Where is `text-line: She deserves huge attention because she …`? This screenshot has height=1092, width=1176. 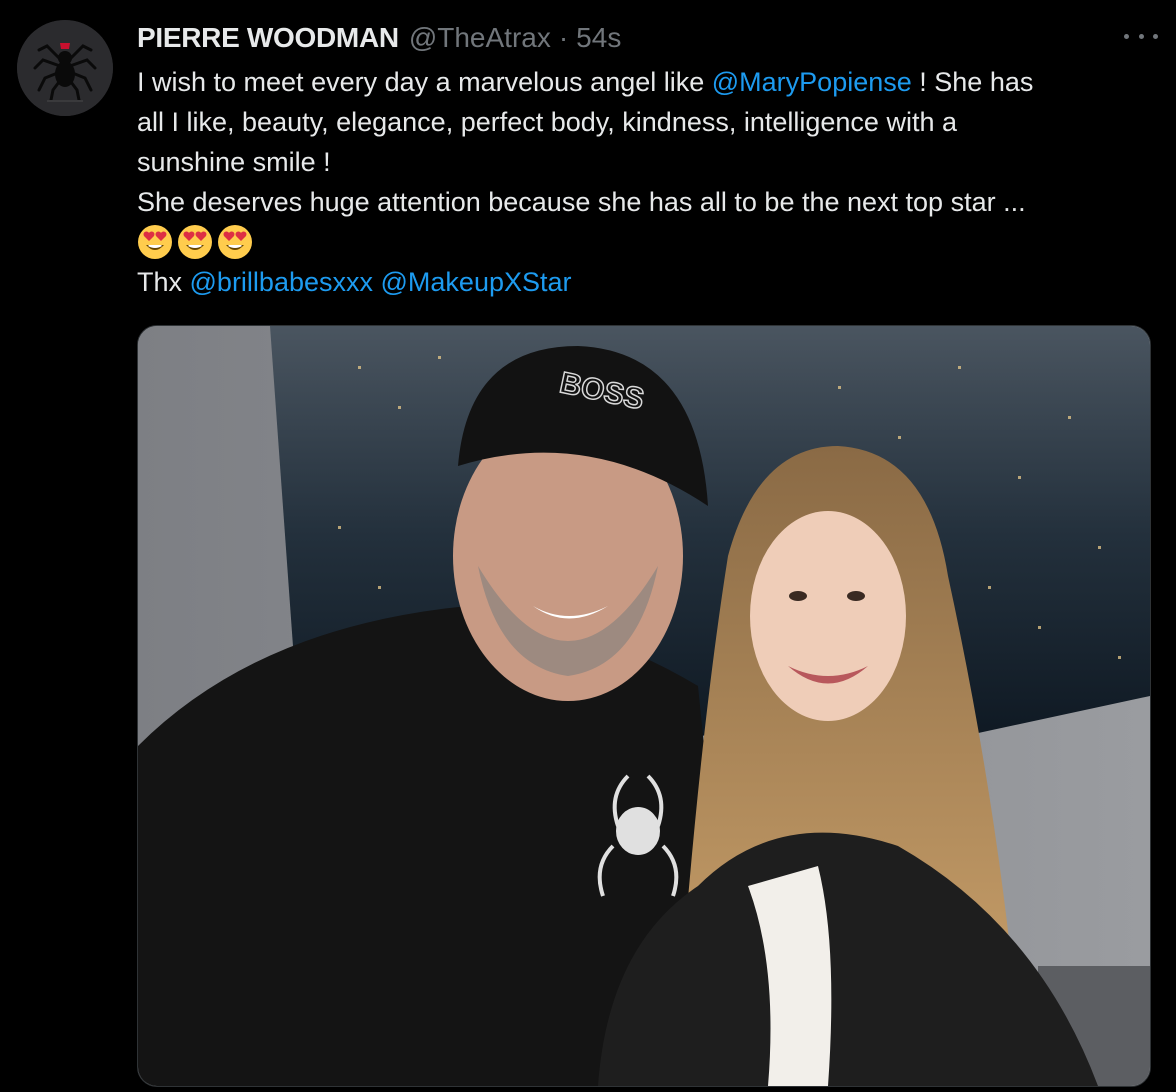
text-line: She deserves huge attention because she … is located at coordinates (581, 202).